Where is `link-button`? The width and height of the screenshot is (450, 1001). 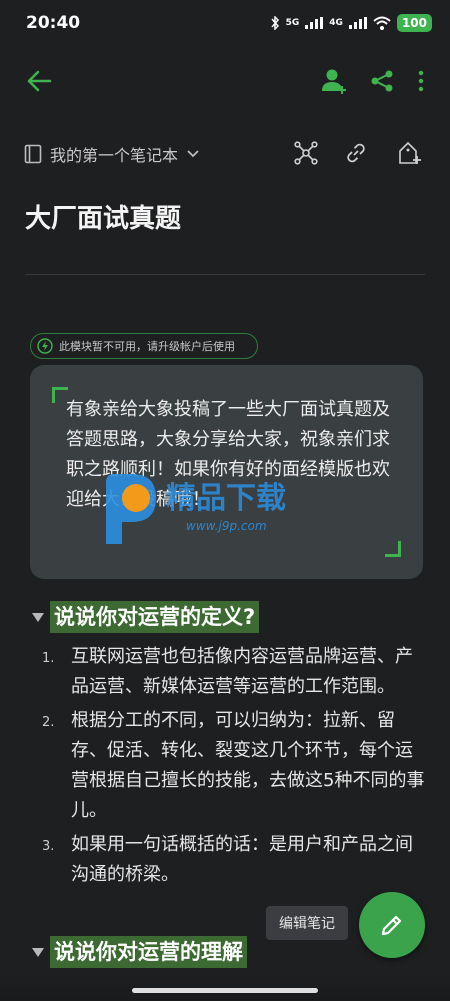
link-button is located at coordinates (356, 153).